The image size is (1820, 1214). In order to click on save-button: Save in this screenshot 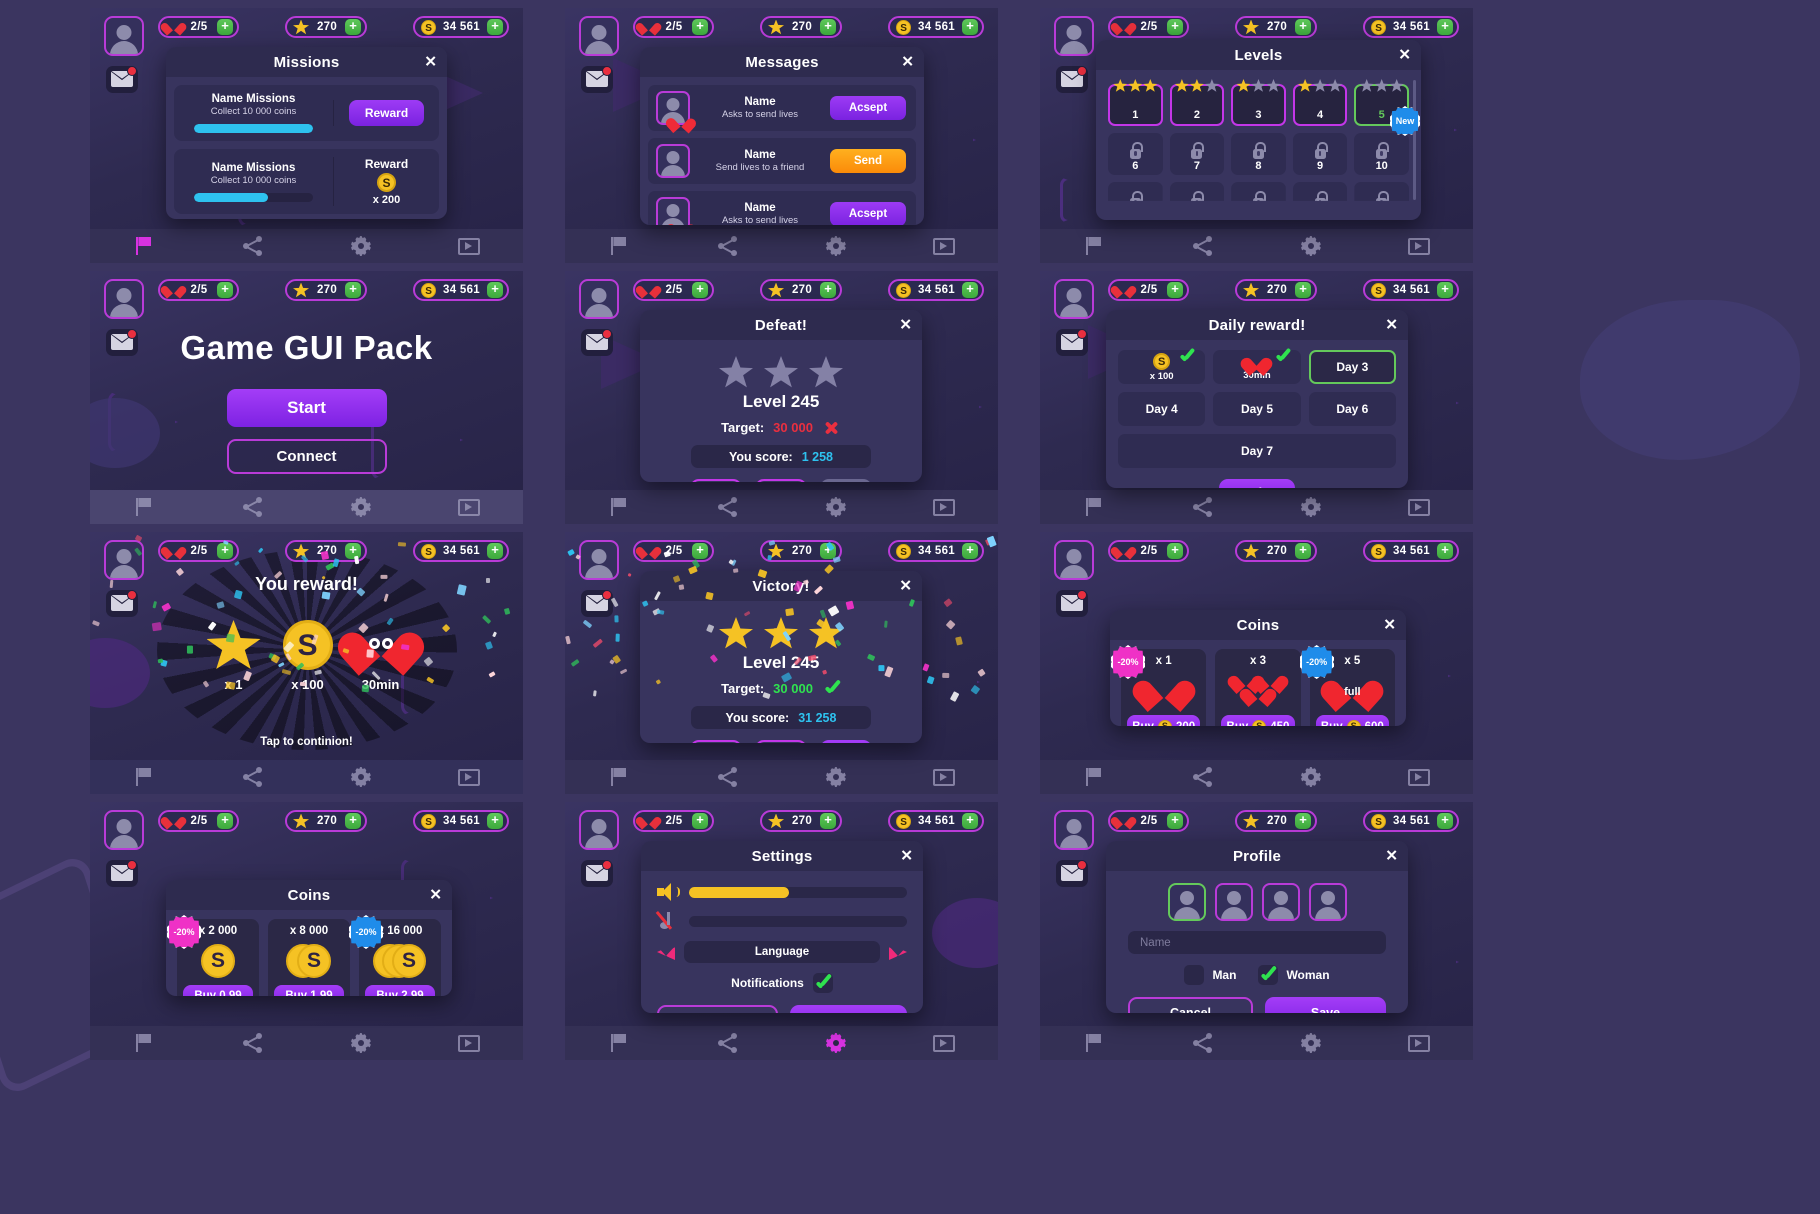, I will do `click(1325, 1005)`.